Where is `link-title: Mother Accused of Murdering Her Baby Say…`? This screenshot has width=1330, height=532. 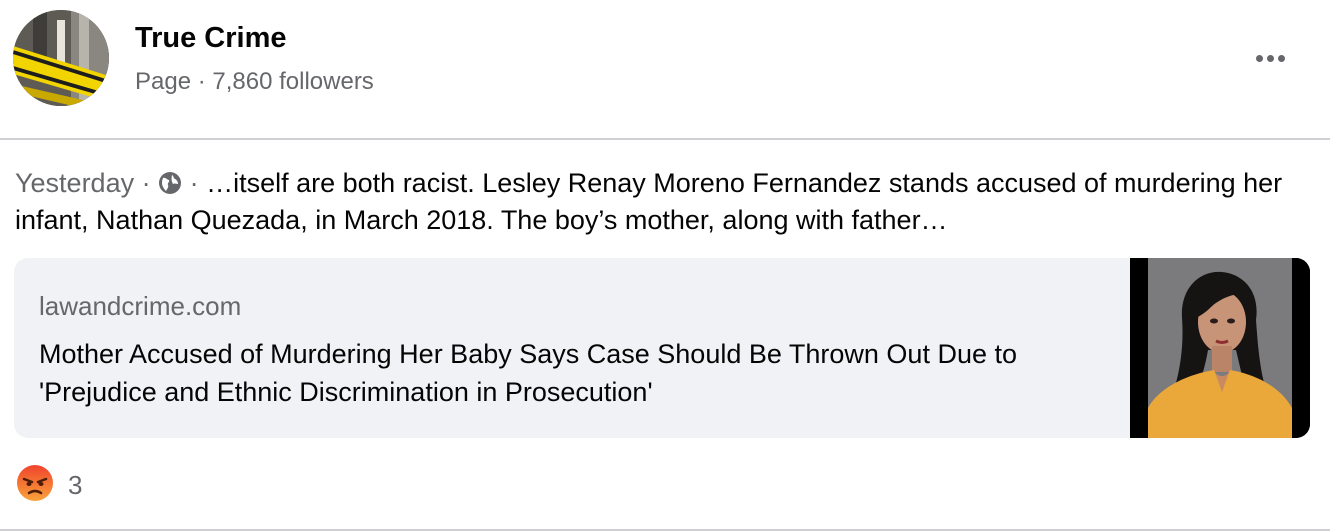 link-title: Mother Accused of Murdering Her Baby Say… is located at coordinates (569, 373).